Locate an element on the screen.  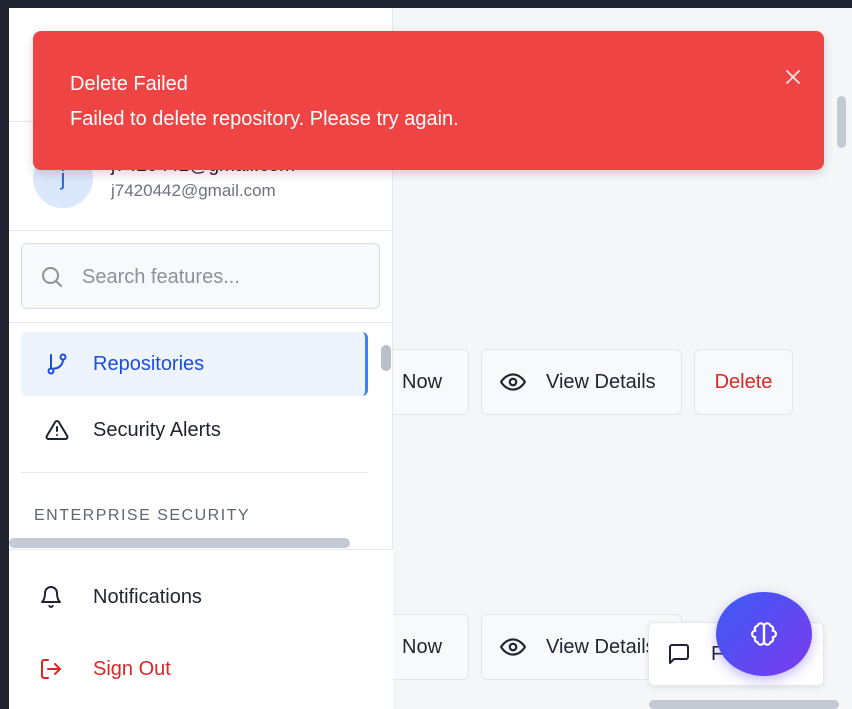
view-details-button: View Details is located at coordinates (581, 382).